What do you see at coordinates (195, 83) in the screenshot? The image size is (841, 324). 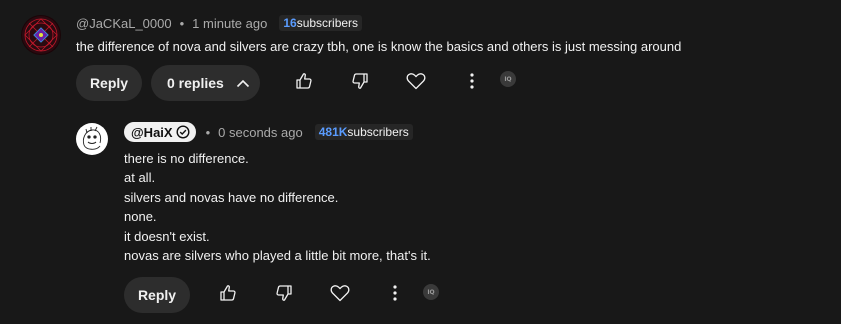 I see `replies-count-label: 0 replies` at bounding box center [195, 83].